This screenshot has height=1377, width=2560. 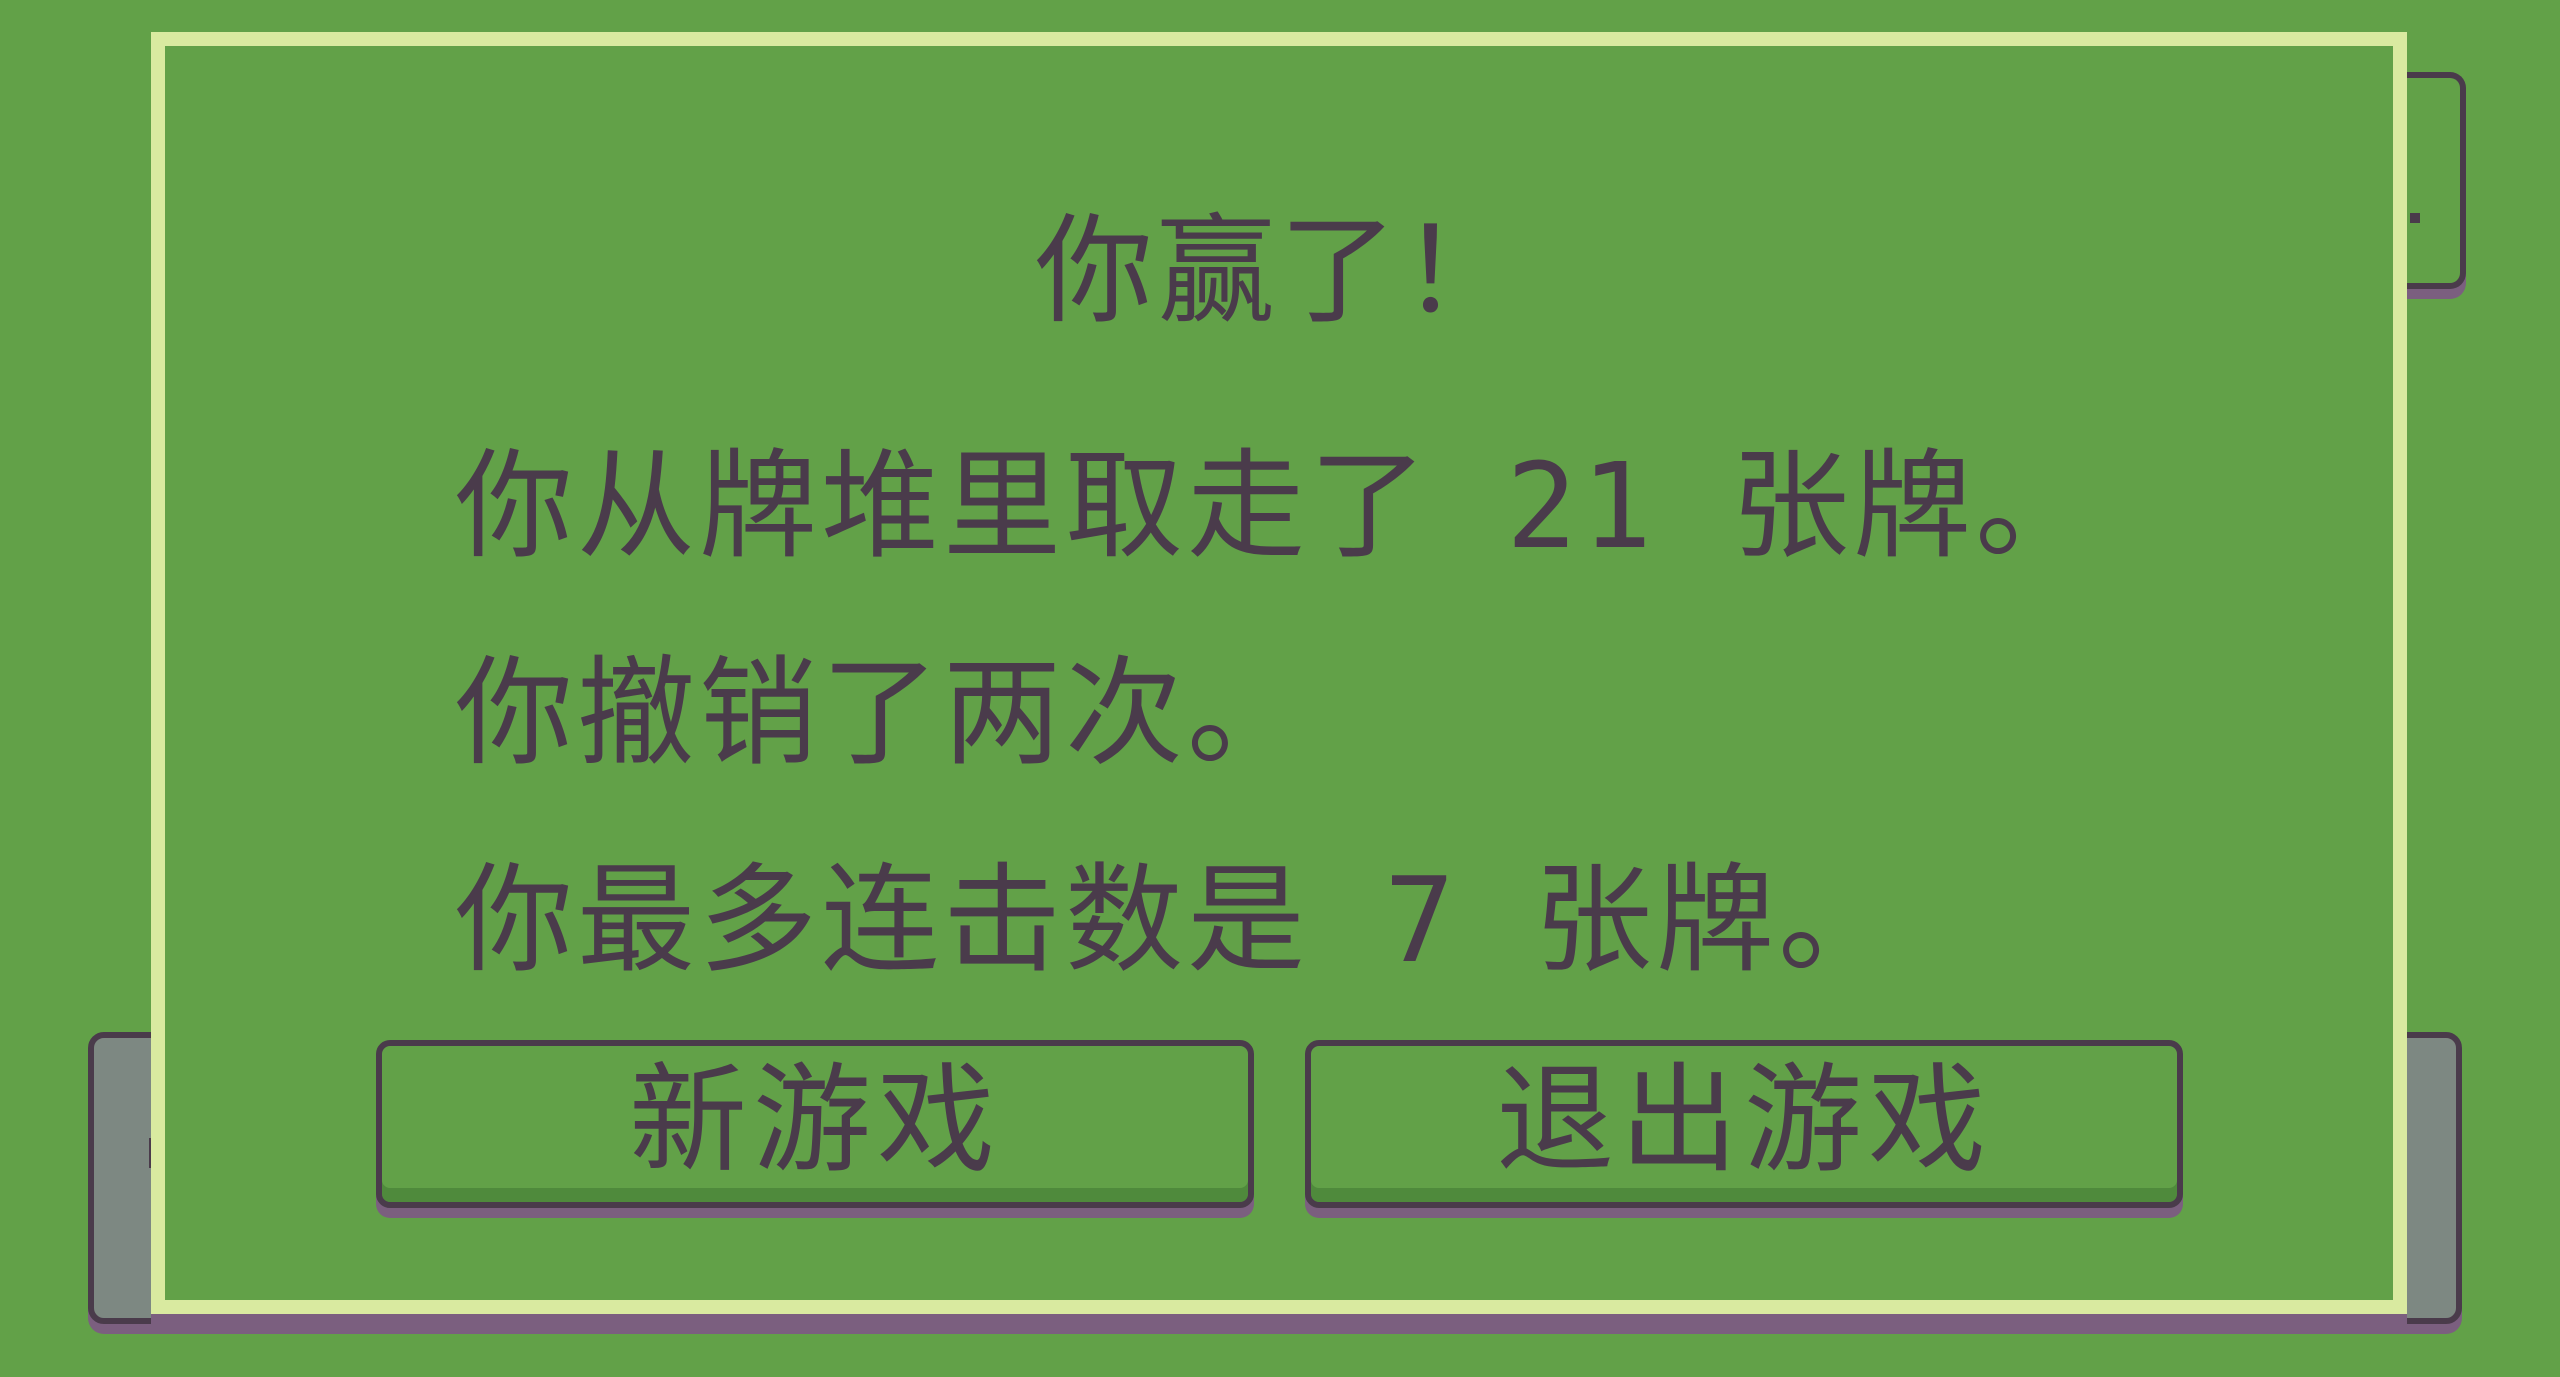 What do you see at coordinates (2415, 218) in the screenshot?
I see `panel-mark` at bounding box center [2415, 218].